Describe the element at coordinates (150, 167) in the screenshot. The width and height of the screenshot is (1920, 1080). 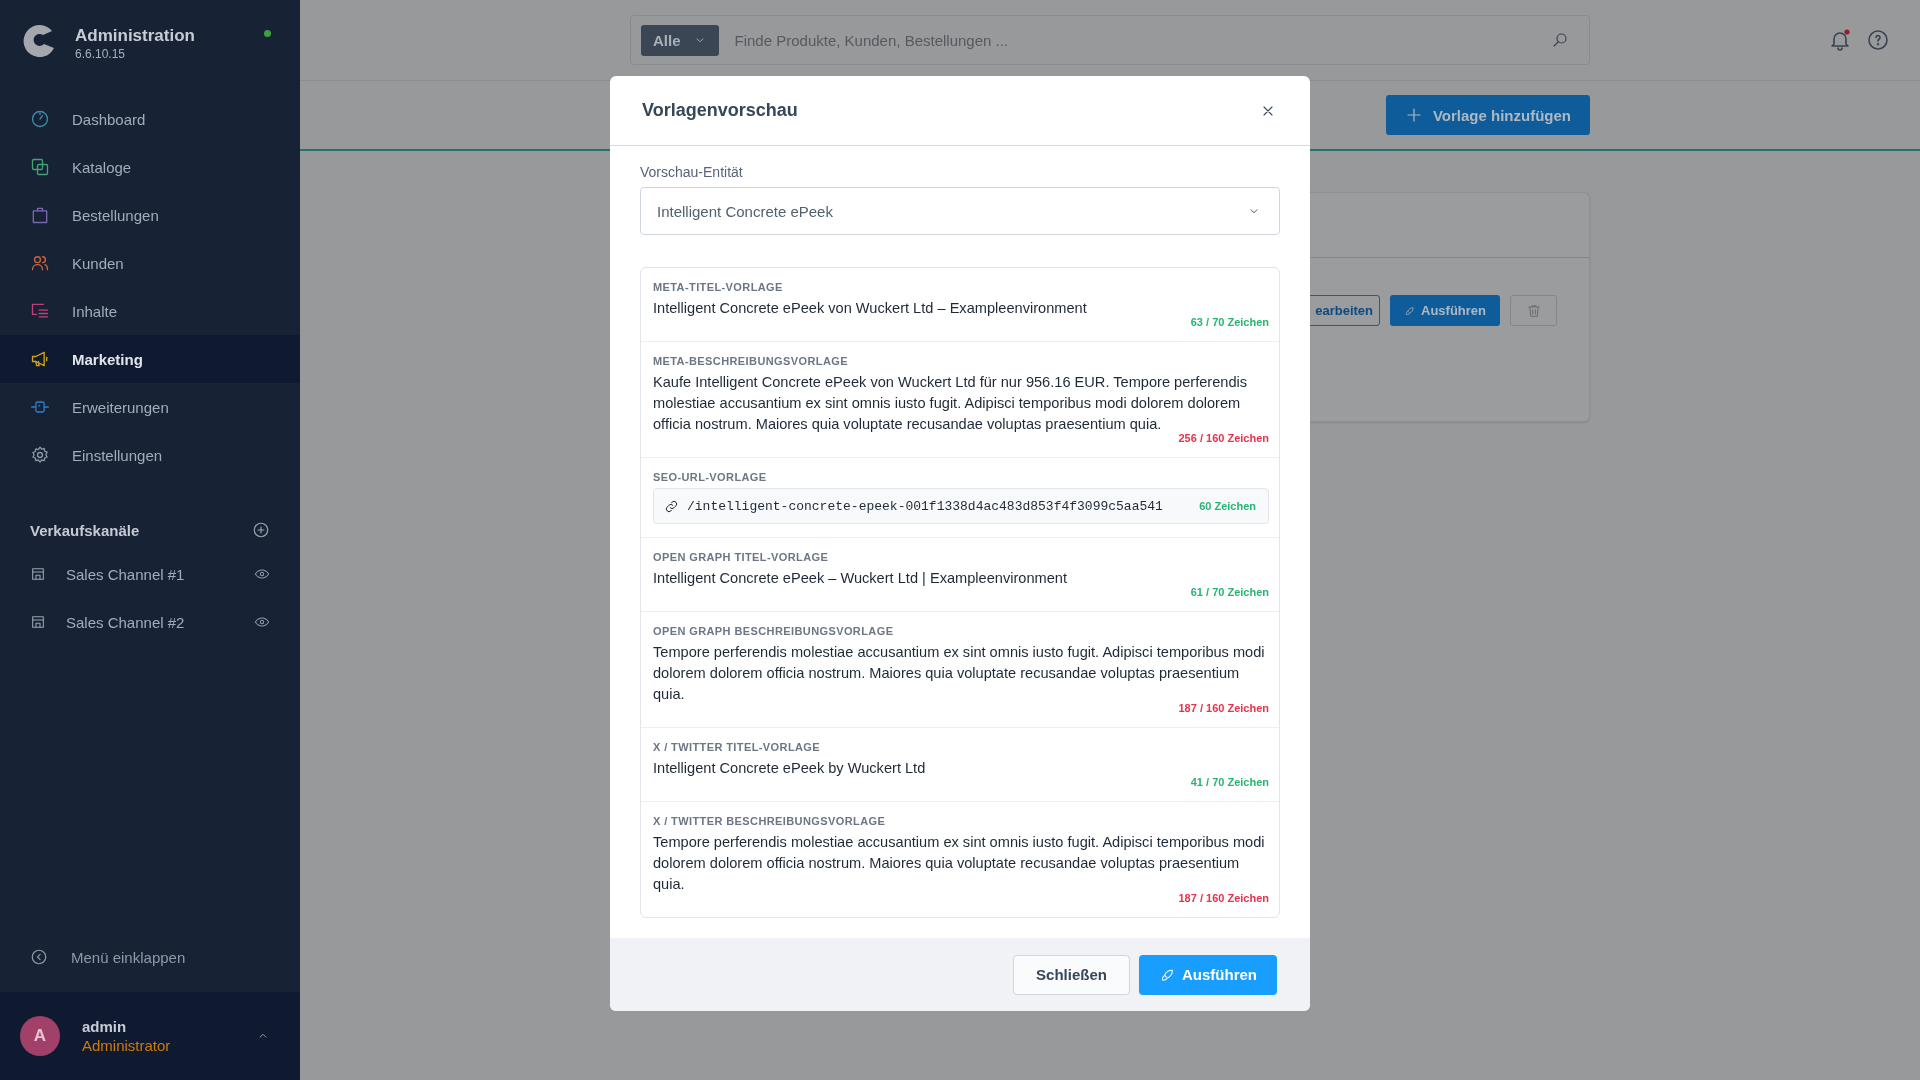
I see `nav-item: Kataloge` at that location.